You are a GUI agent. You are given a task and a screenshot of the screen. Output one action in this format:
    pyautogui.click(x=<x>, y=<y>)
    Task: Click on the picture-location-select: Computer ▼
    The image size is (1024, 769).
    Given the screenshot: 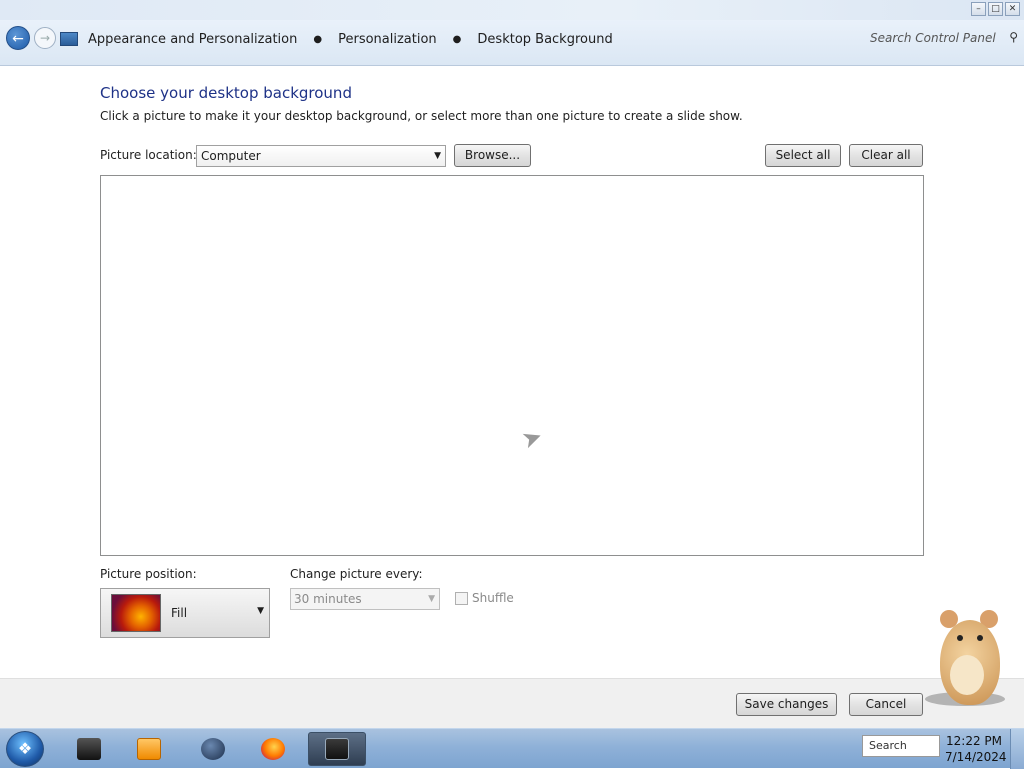 What is the action you would take?
    pyautogui.click(x=321, y=156)
    